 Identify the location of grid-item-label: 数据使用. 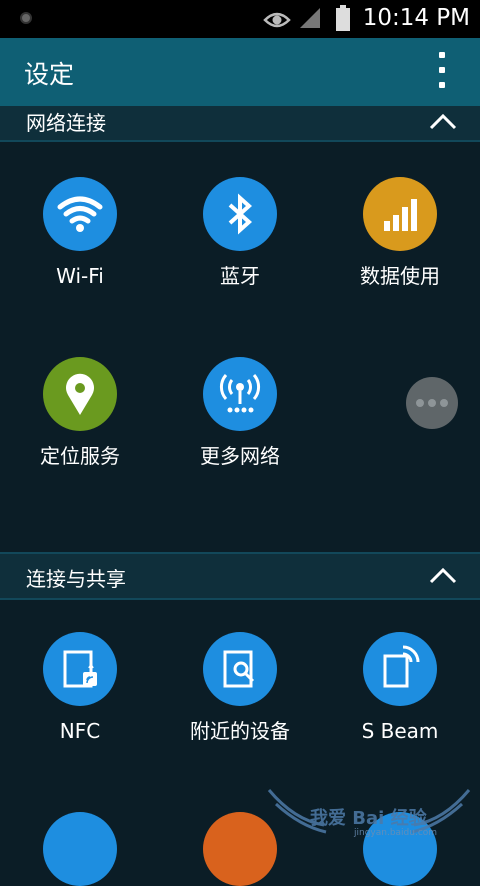
(400, 276).